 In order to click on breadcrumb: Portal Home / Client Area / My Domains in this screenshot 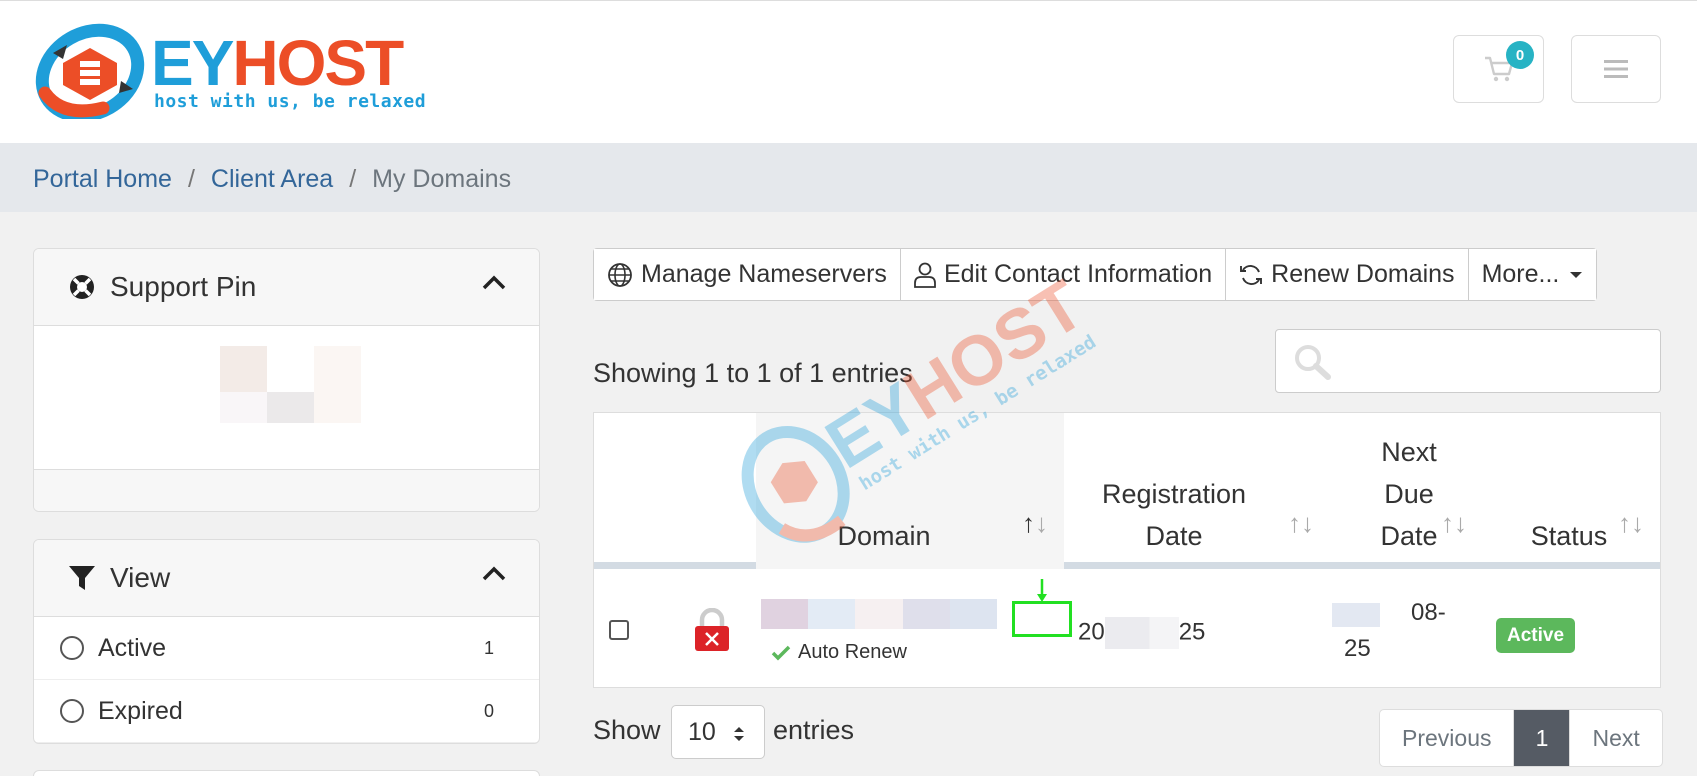, I will do `click(272, 179)`.